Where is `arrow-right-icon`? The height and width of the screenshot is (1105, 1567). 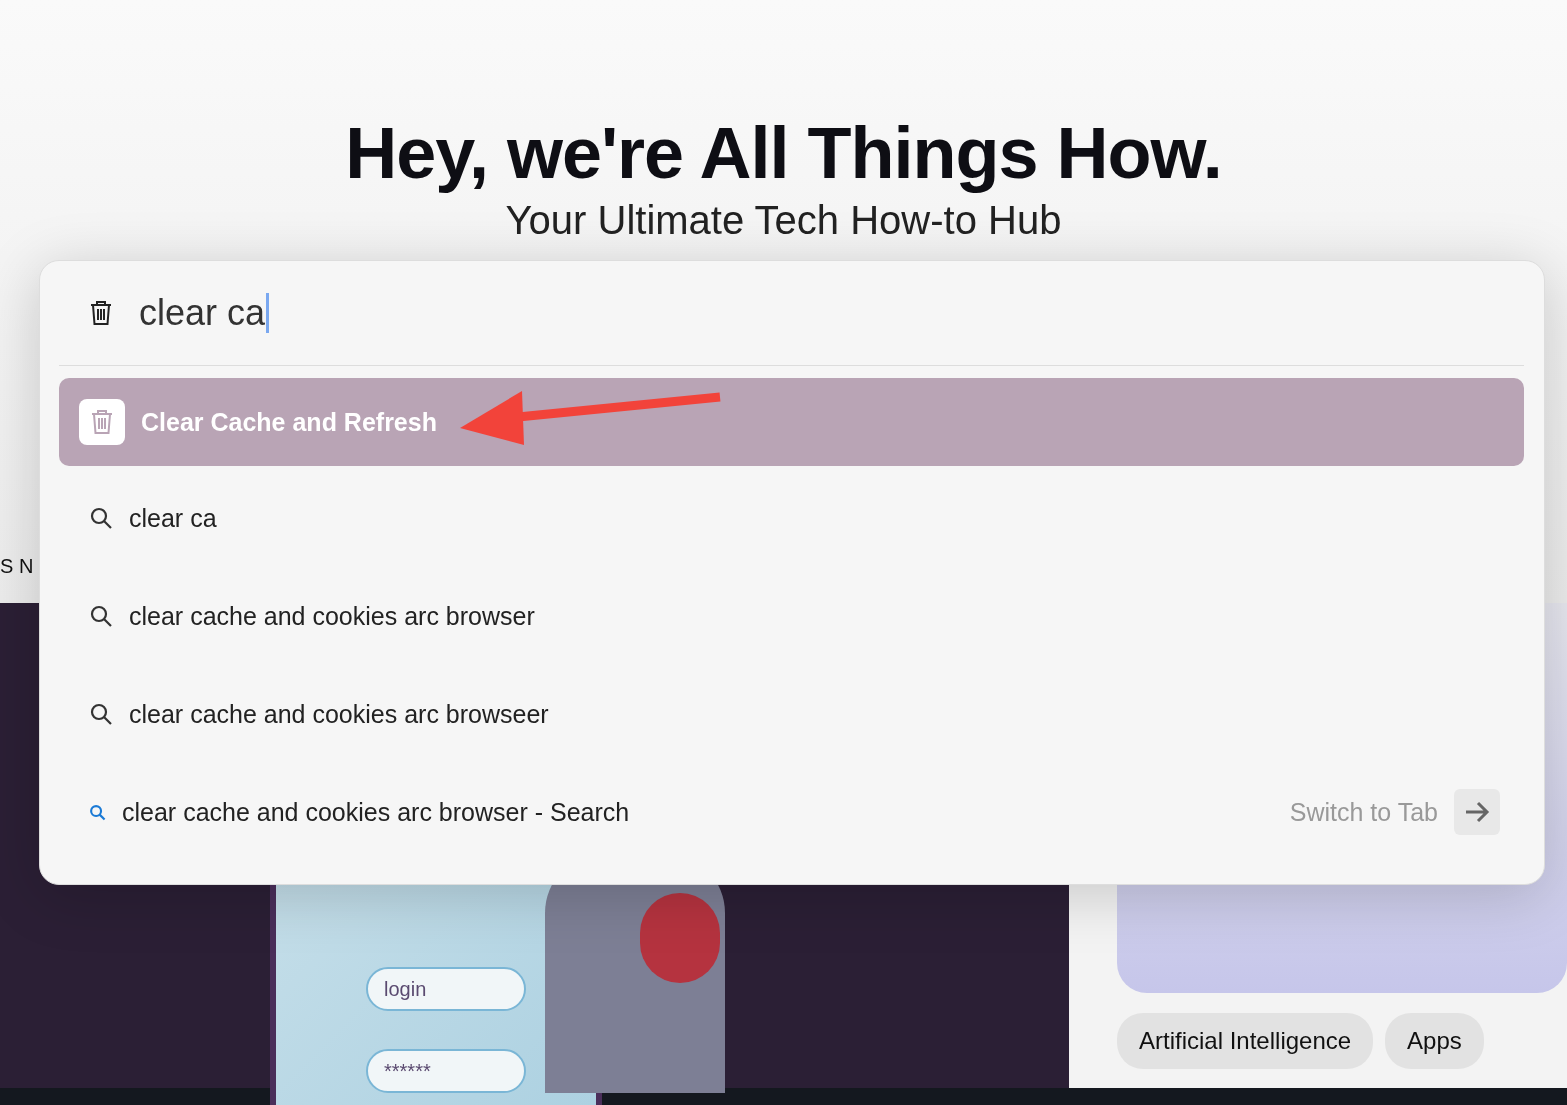
arrow-right-icon is located at coordinates (1477, 812).